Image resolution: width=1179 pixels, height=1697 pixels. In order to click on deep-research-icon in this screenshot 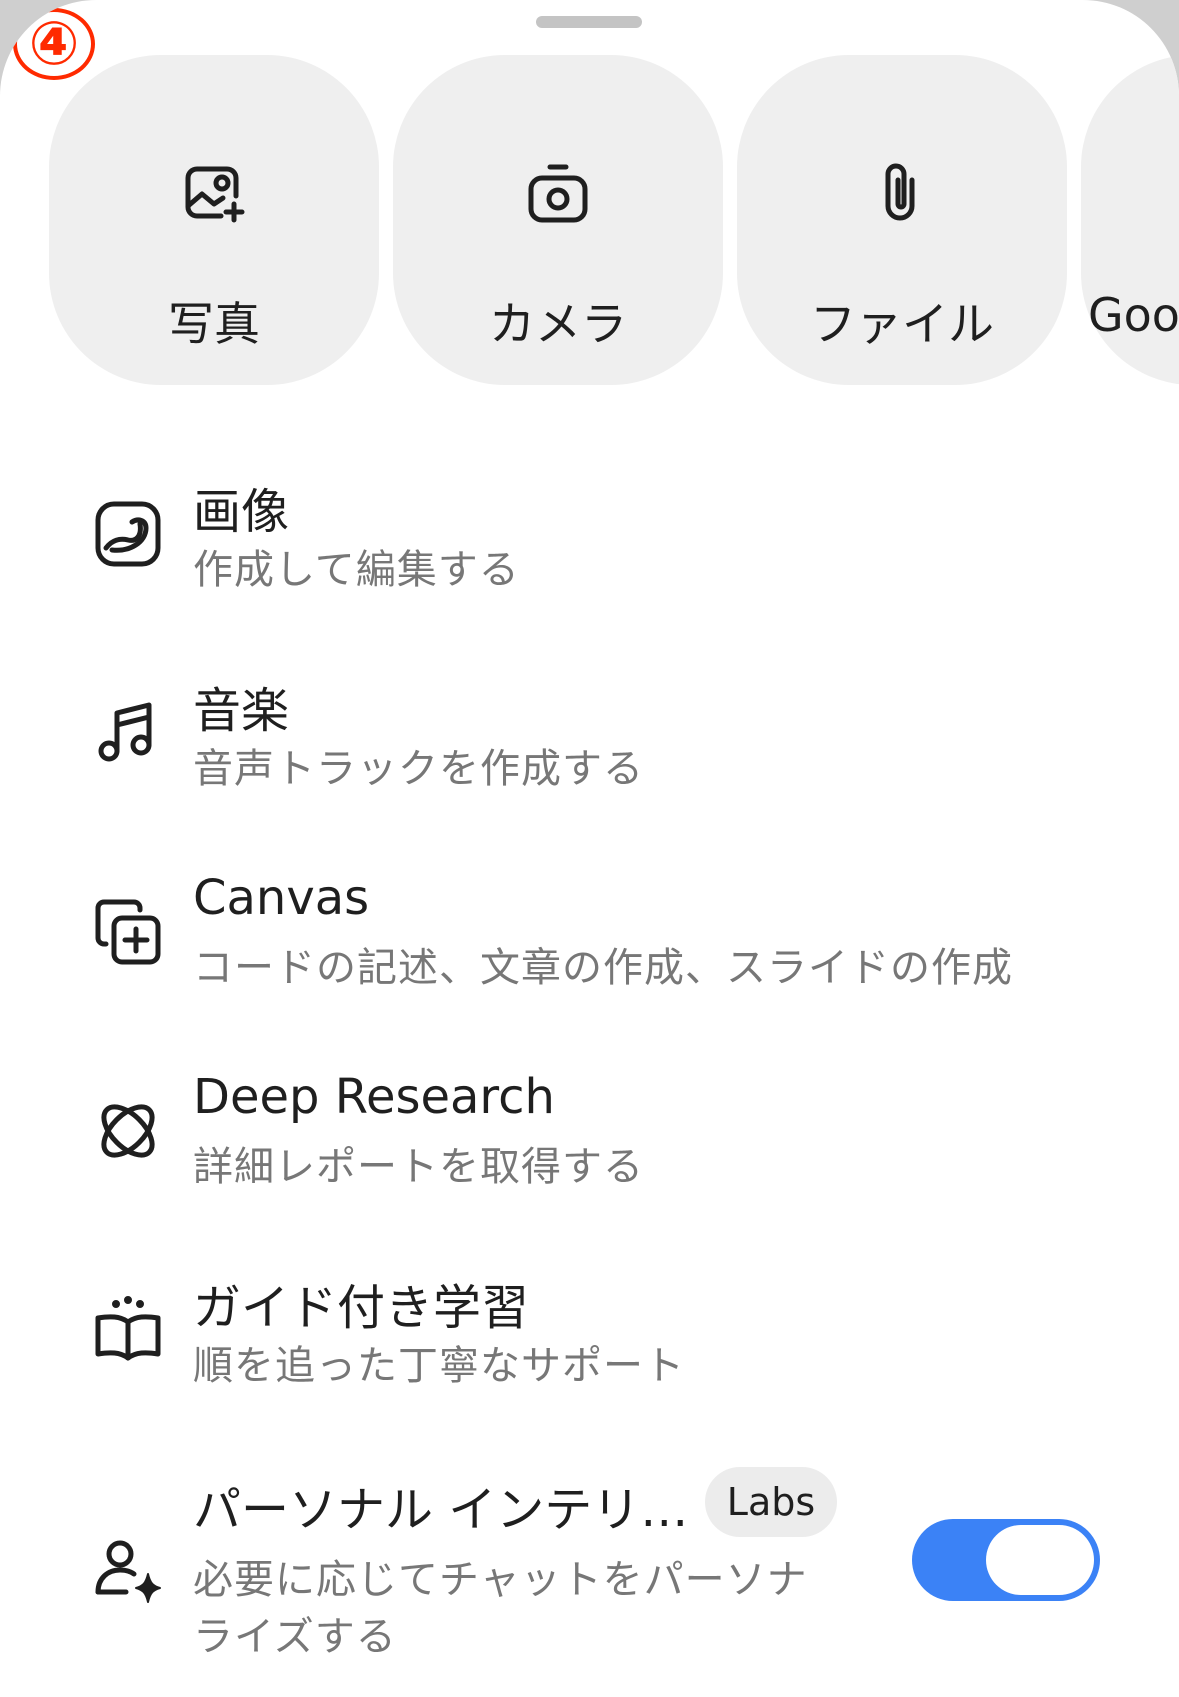, I will do `click(128, 1131)`.